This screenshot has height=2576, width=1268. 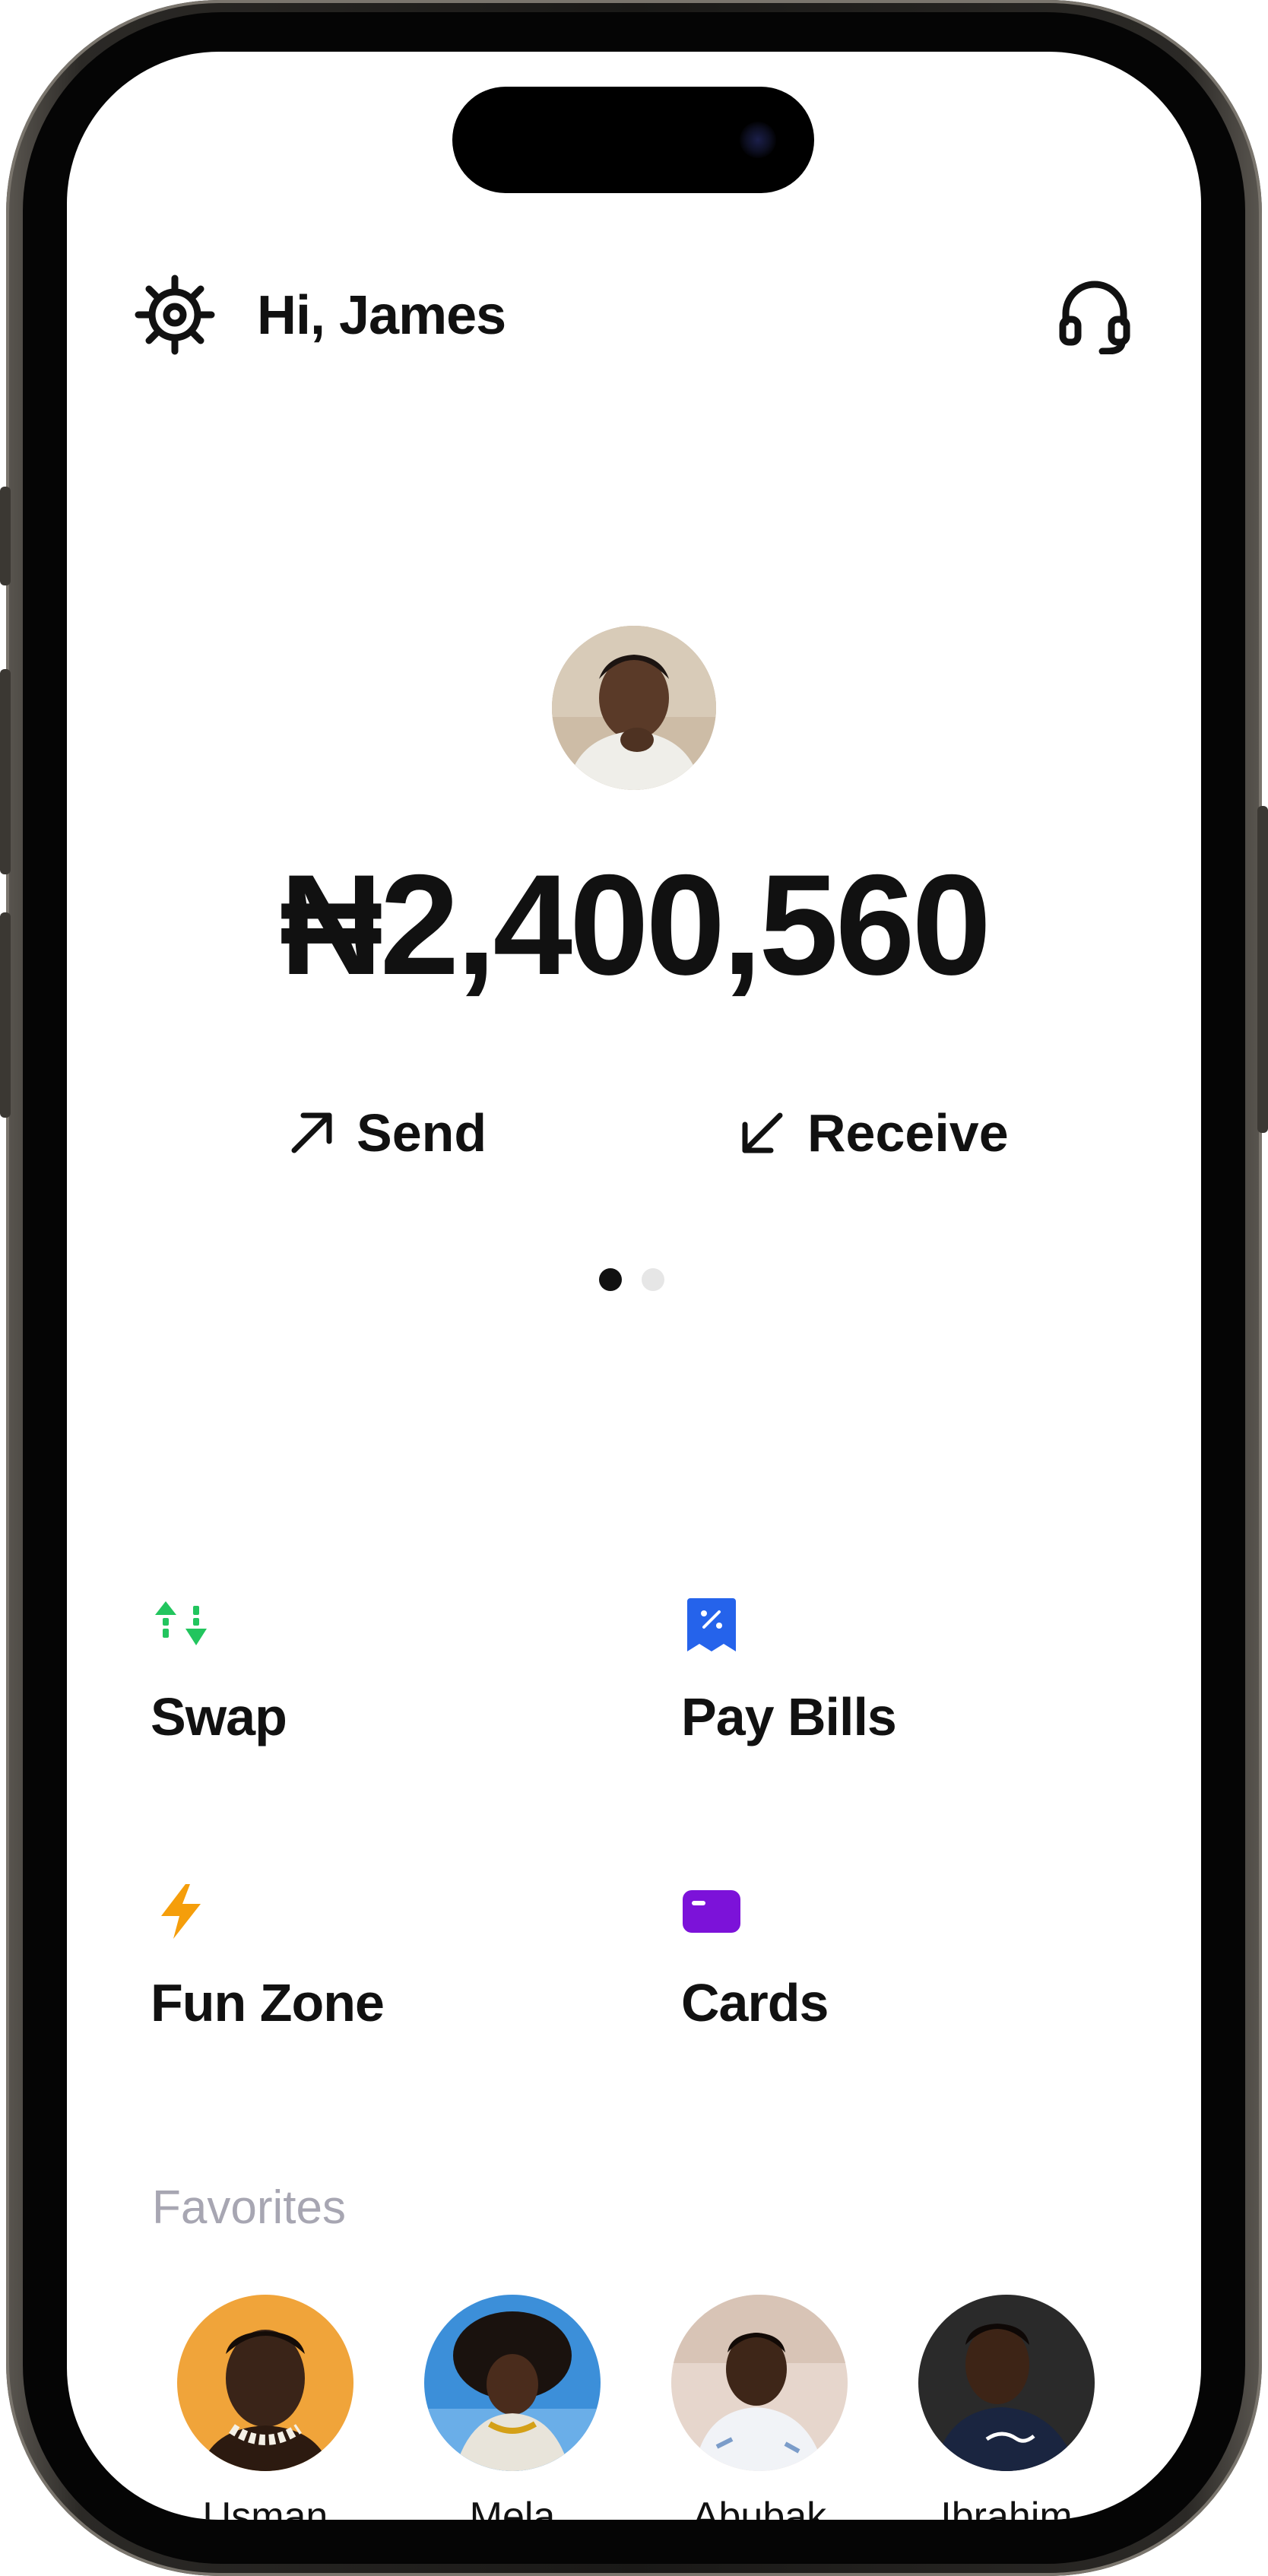 I want to click on profile-avatar, so click(x=634, y=708).